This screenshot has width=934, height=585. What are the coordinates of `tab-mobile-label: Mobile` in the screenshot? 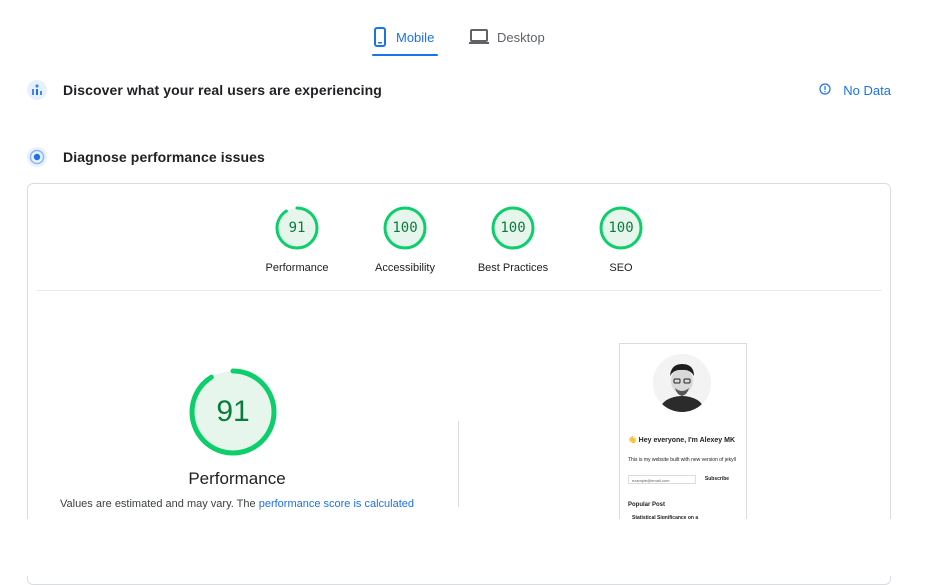 It's located at (415, 37).